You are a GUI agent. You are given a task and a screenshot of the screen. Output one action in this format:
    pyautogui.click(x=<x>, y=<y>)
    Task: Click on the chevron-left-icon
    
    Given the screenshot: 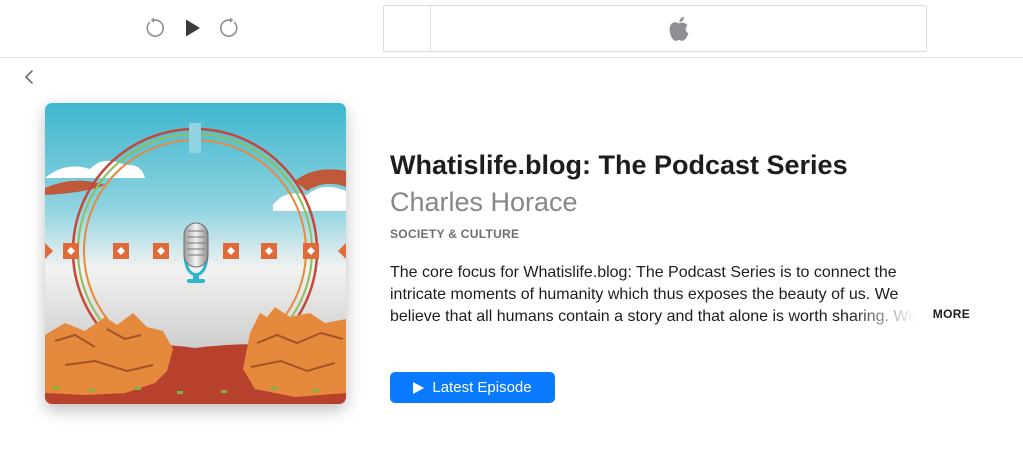 What is the action you would take?
    pyautogui.click(x=29, y=77)
    